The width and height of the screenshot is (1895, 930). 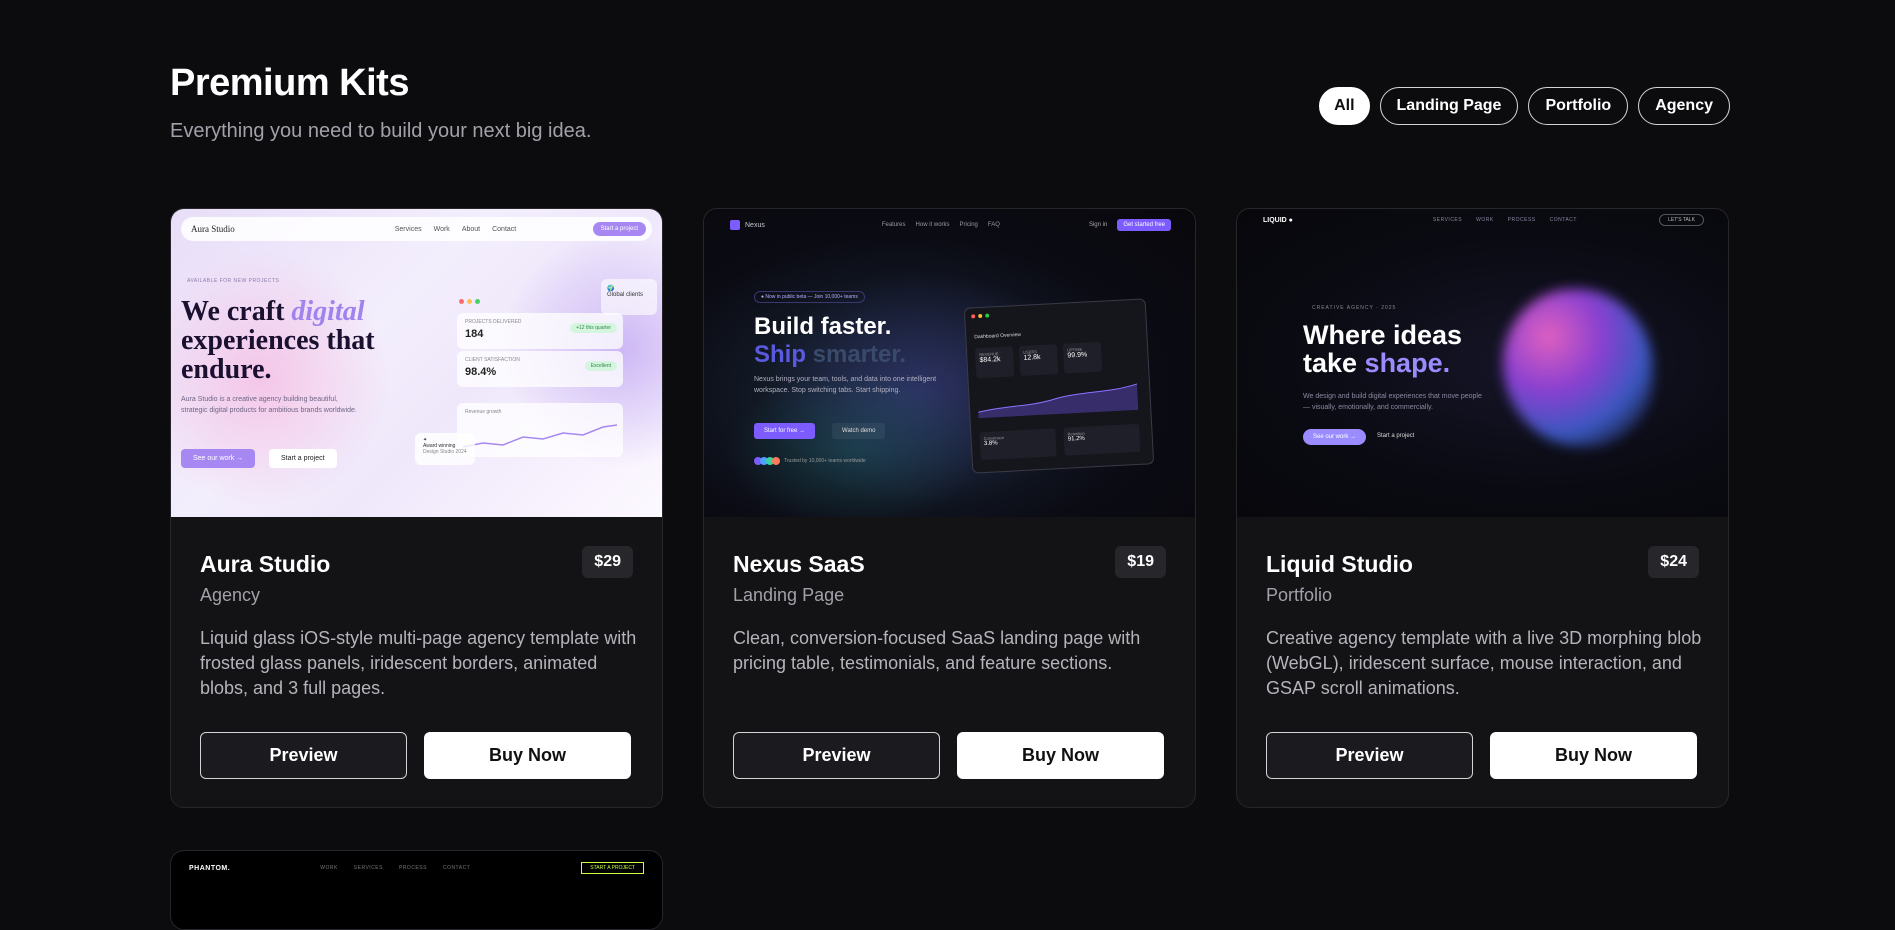 I want to click on stat-panel: CLIENT SATISFACTION 98.4% Excellent, so click(x=540, y=369).